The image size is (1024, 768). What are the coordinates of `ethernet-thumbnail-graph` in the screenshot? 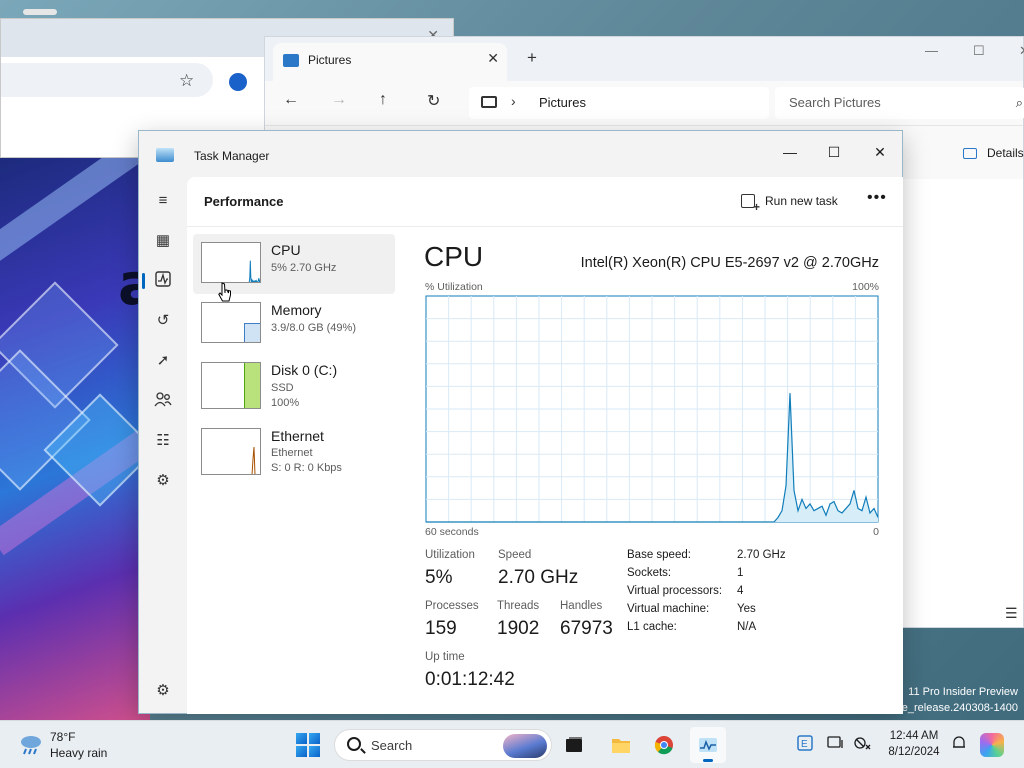 It's located at (231, 451).